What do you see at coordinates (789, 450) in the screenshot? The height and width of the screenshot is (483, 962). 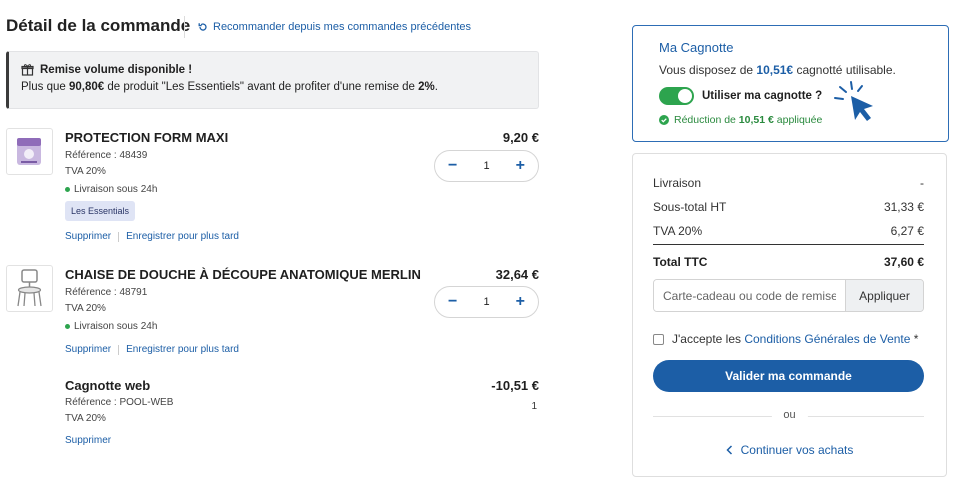 I see `continue-shopping-link: Continuer vos achats` at bounding box center [789, 450].